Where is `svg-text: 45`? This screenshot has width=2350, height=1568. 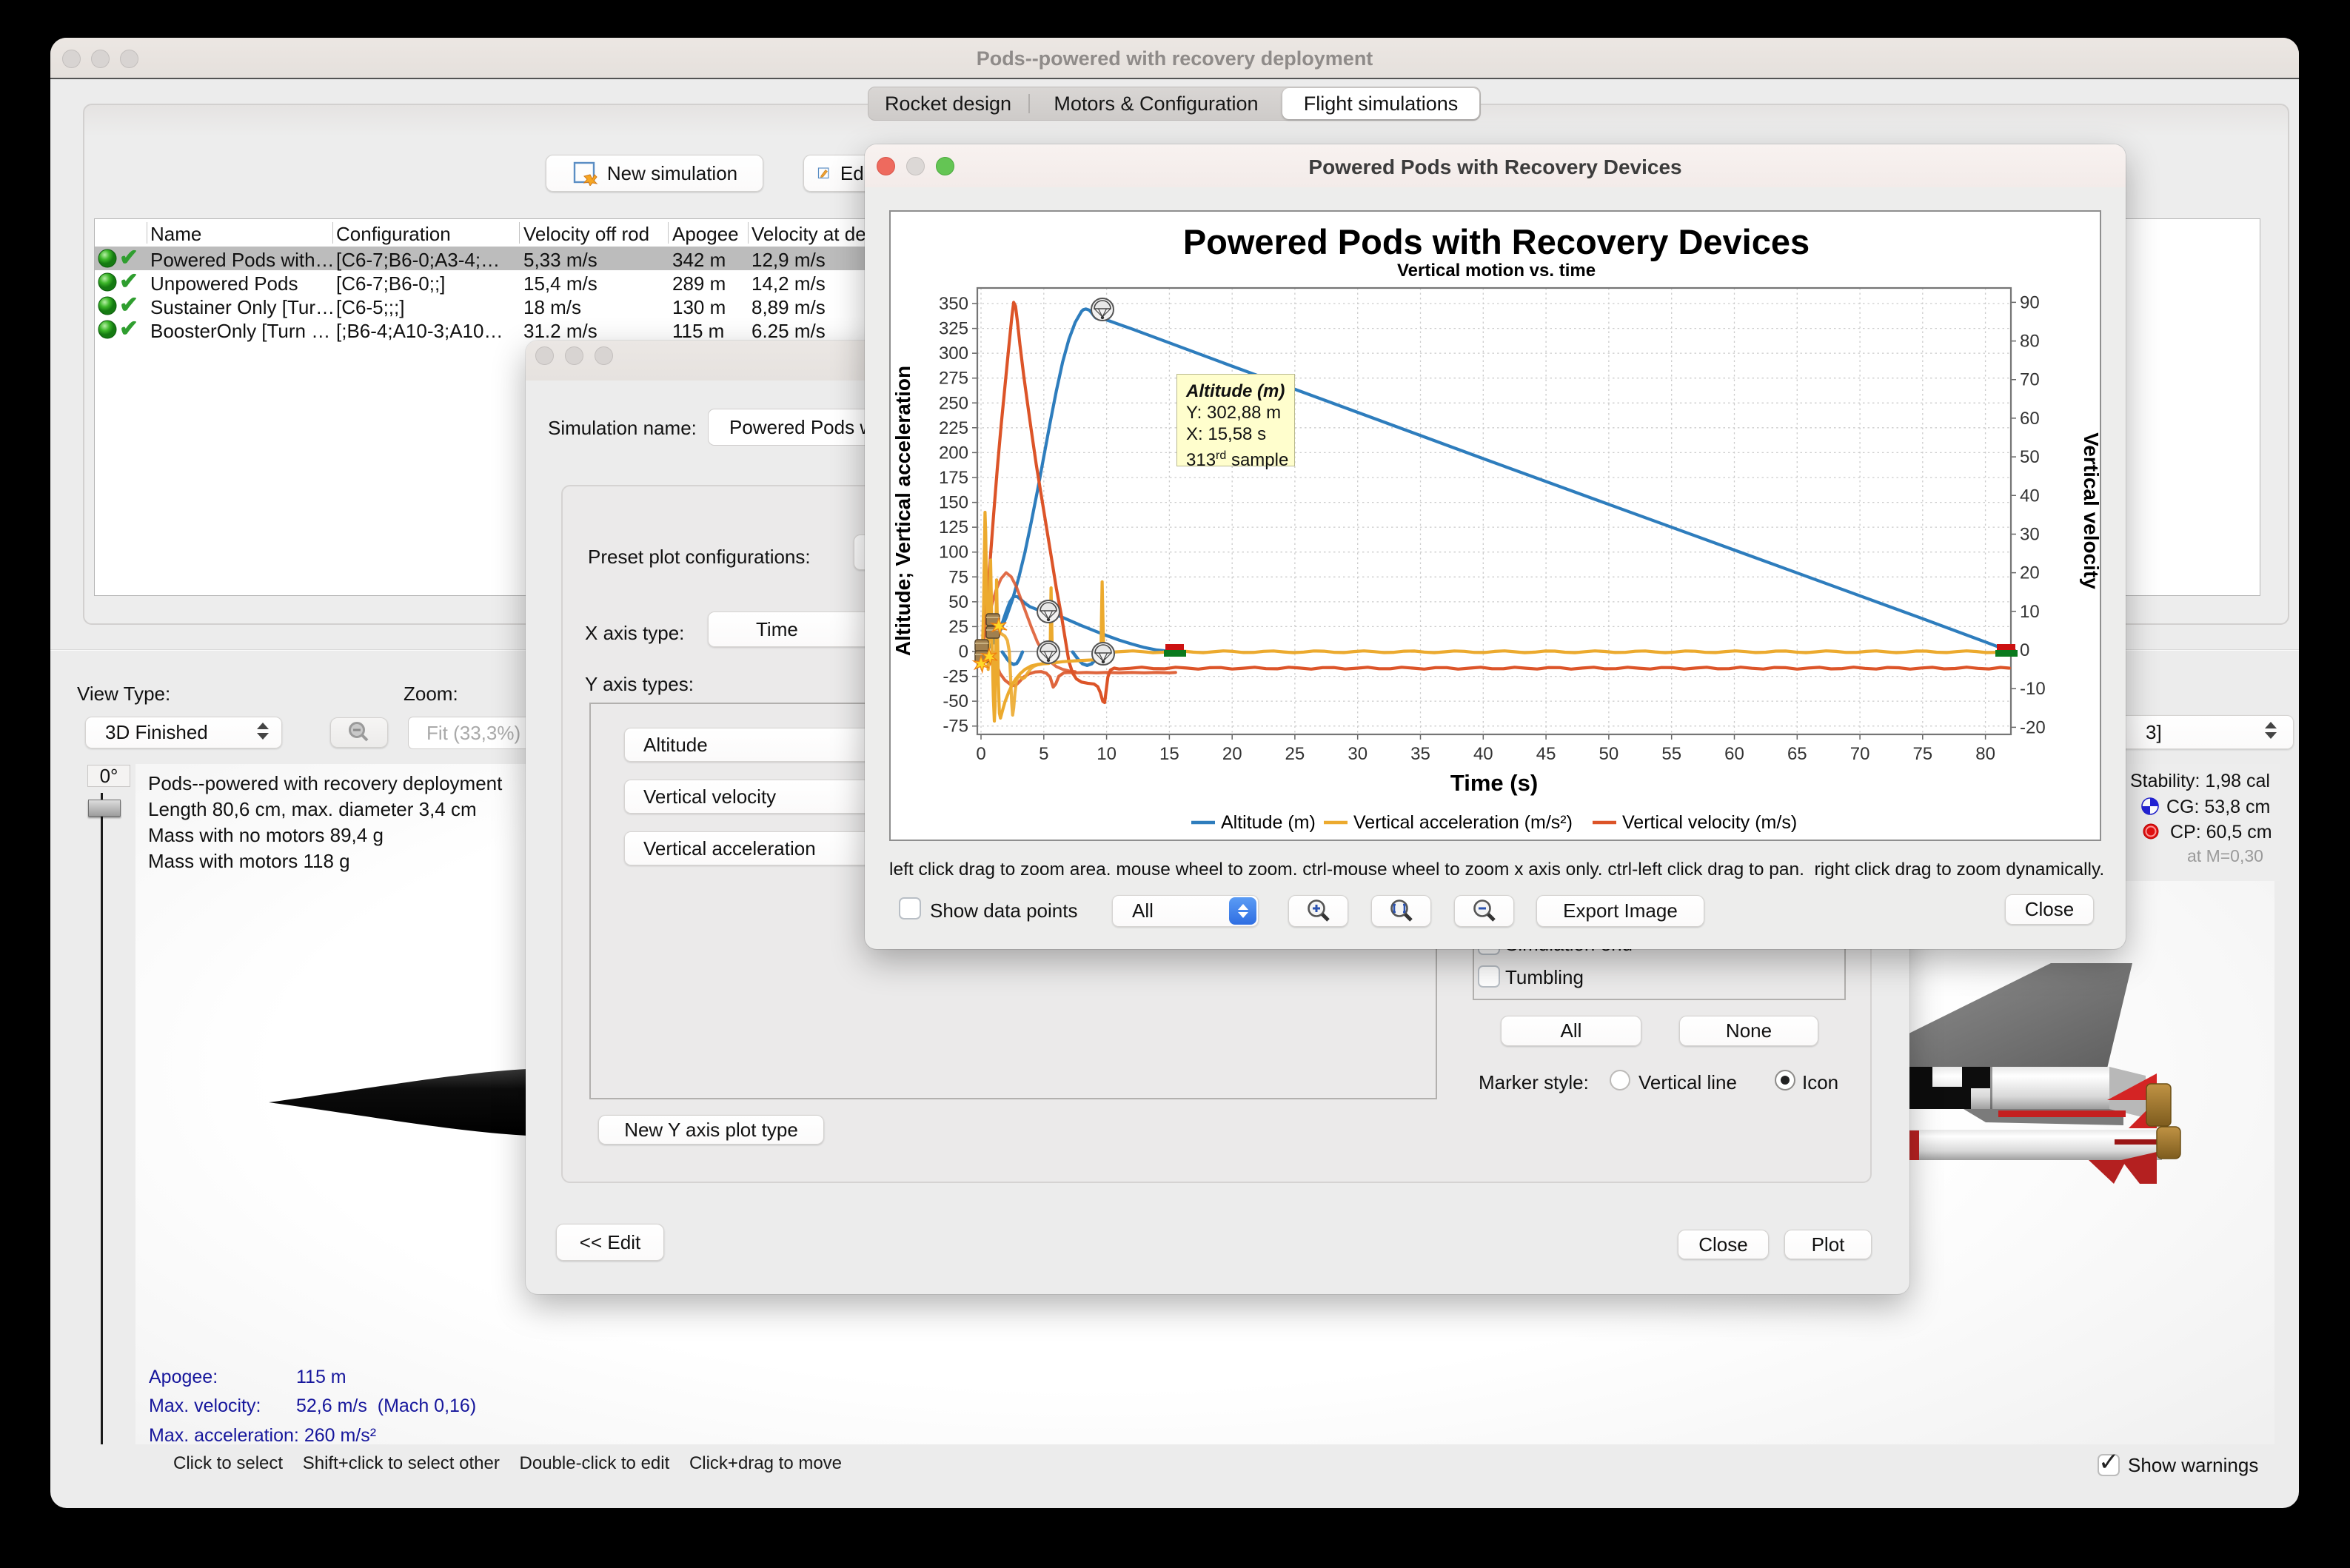
svg-text: 45 is located at coordinates (1546, 754).